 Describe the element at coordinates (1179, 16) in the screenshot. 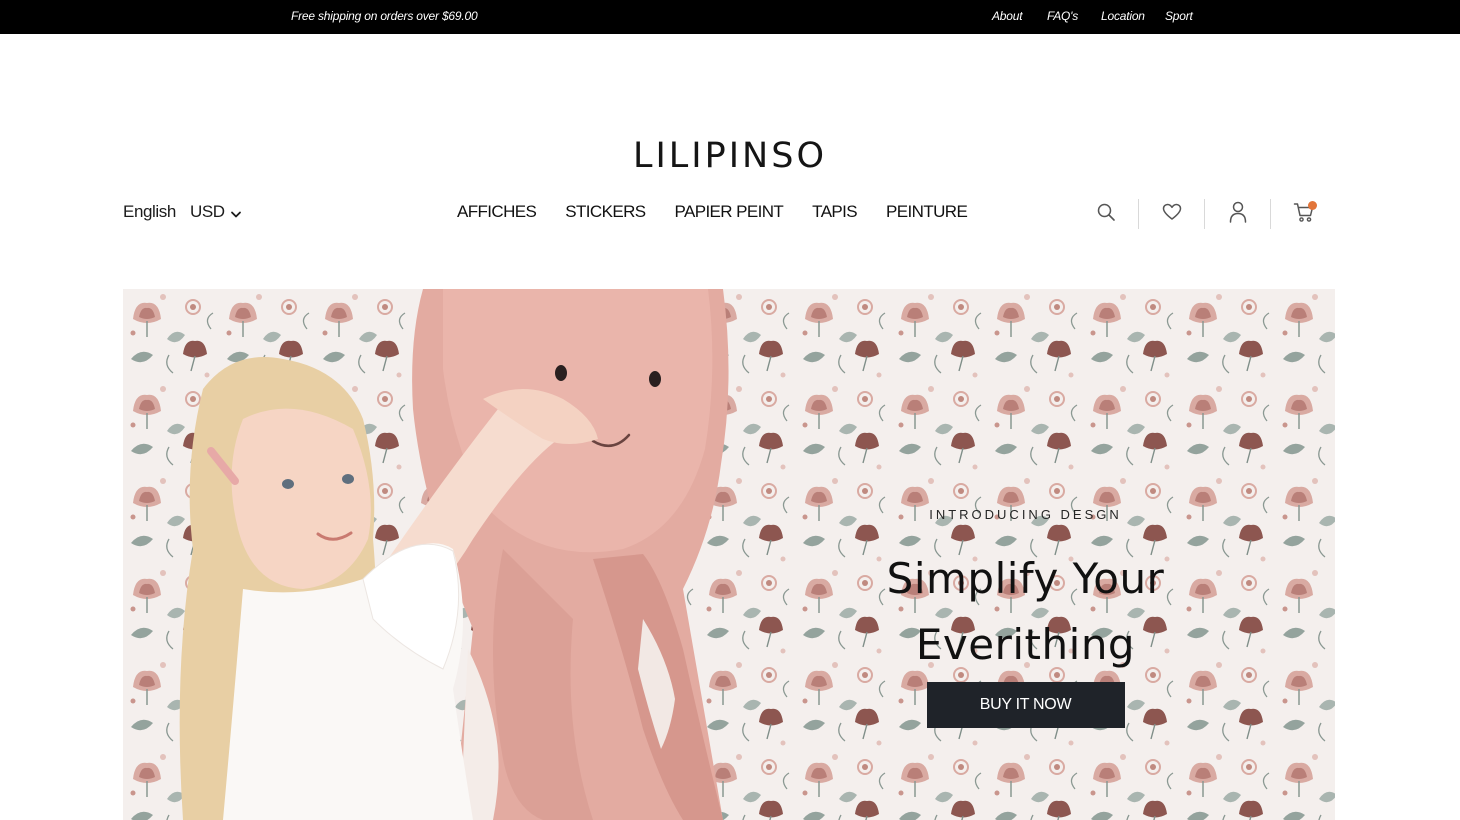

I see `top-link-sport: Sport` at that location.